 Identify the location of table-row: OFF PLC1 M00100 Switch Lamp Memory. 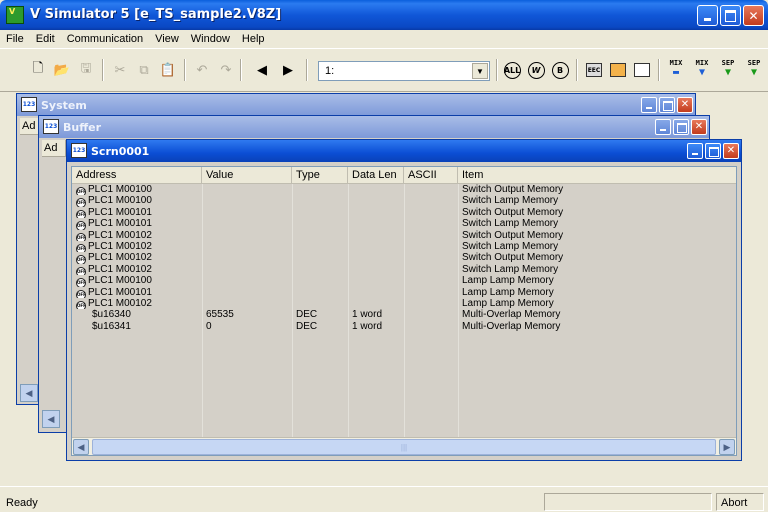
(404, 201).